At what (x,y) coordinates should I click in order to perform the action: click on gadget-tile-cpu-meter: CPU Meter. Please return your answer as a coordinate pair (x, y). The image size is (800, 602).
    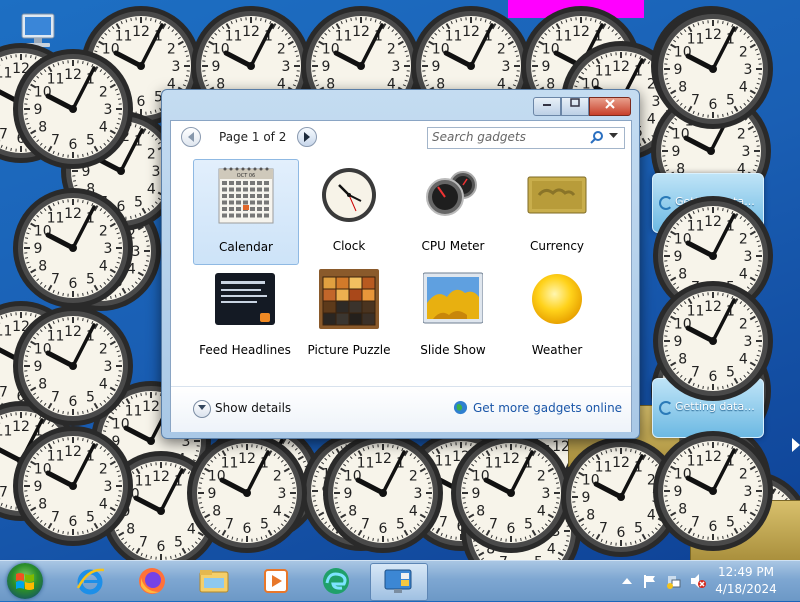
    Looking at the image, I should click on (453, 211).